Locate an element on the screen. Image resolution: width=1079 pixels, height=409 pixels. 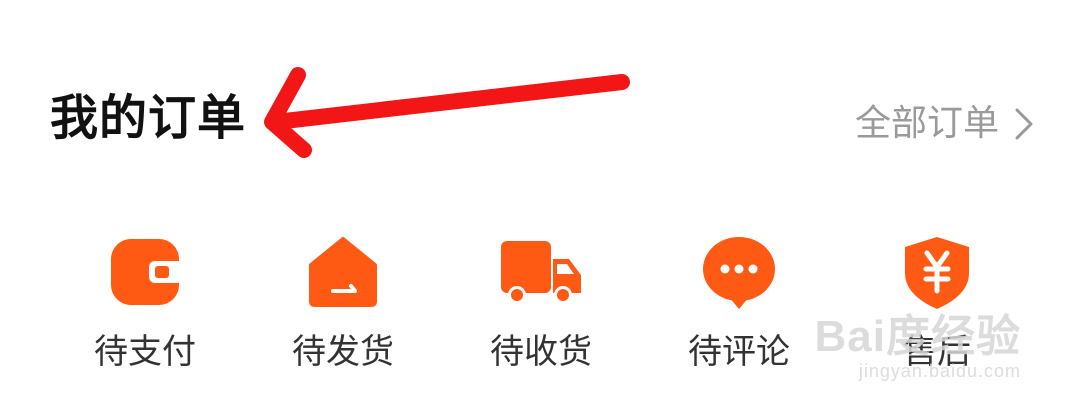
status-pending-review: 待评论 is located at coordinates (739, 305).